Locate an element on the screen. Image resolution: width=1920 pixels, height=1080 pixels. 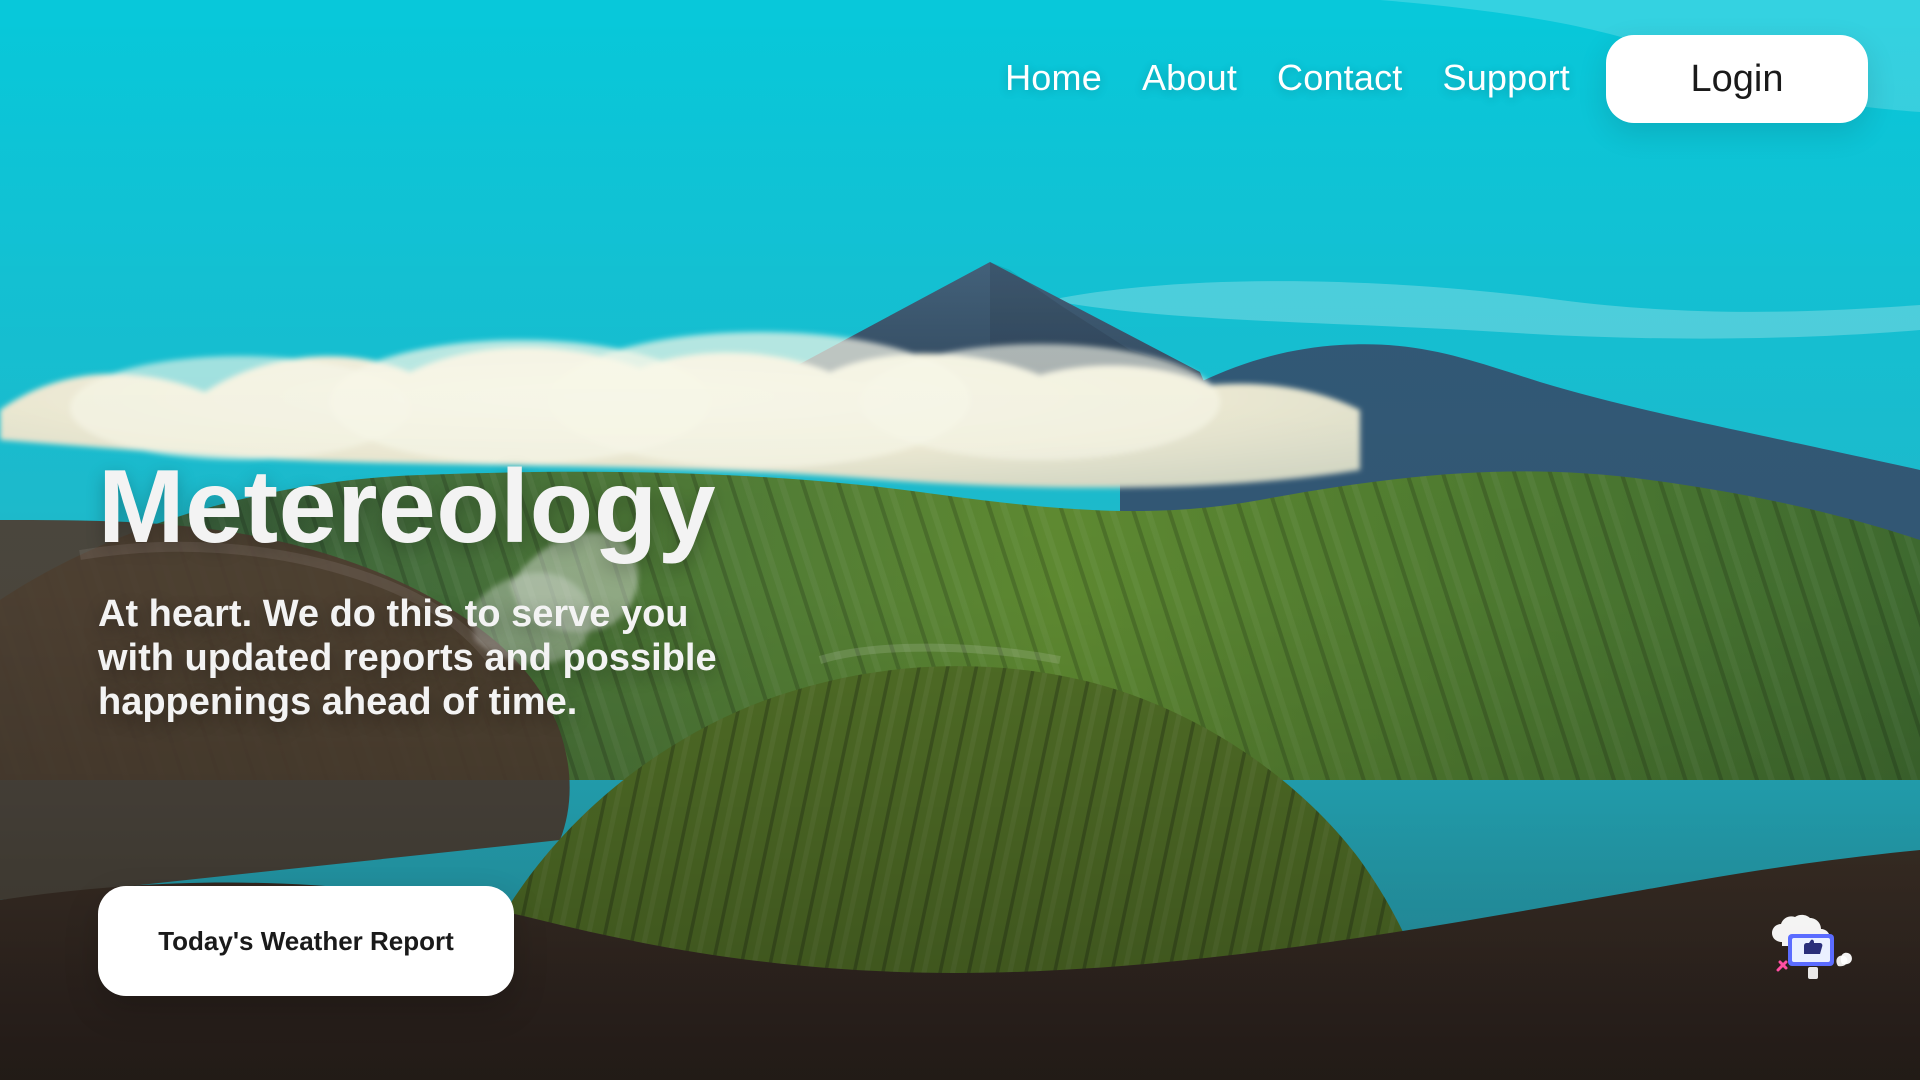
top-navigation: Home About Contact Support is located at coordinates (1287, 78).